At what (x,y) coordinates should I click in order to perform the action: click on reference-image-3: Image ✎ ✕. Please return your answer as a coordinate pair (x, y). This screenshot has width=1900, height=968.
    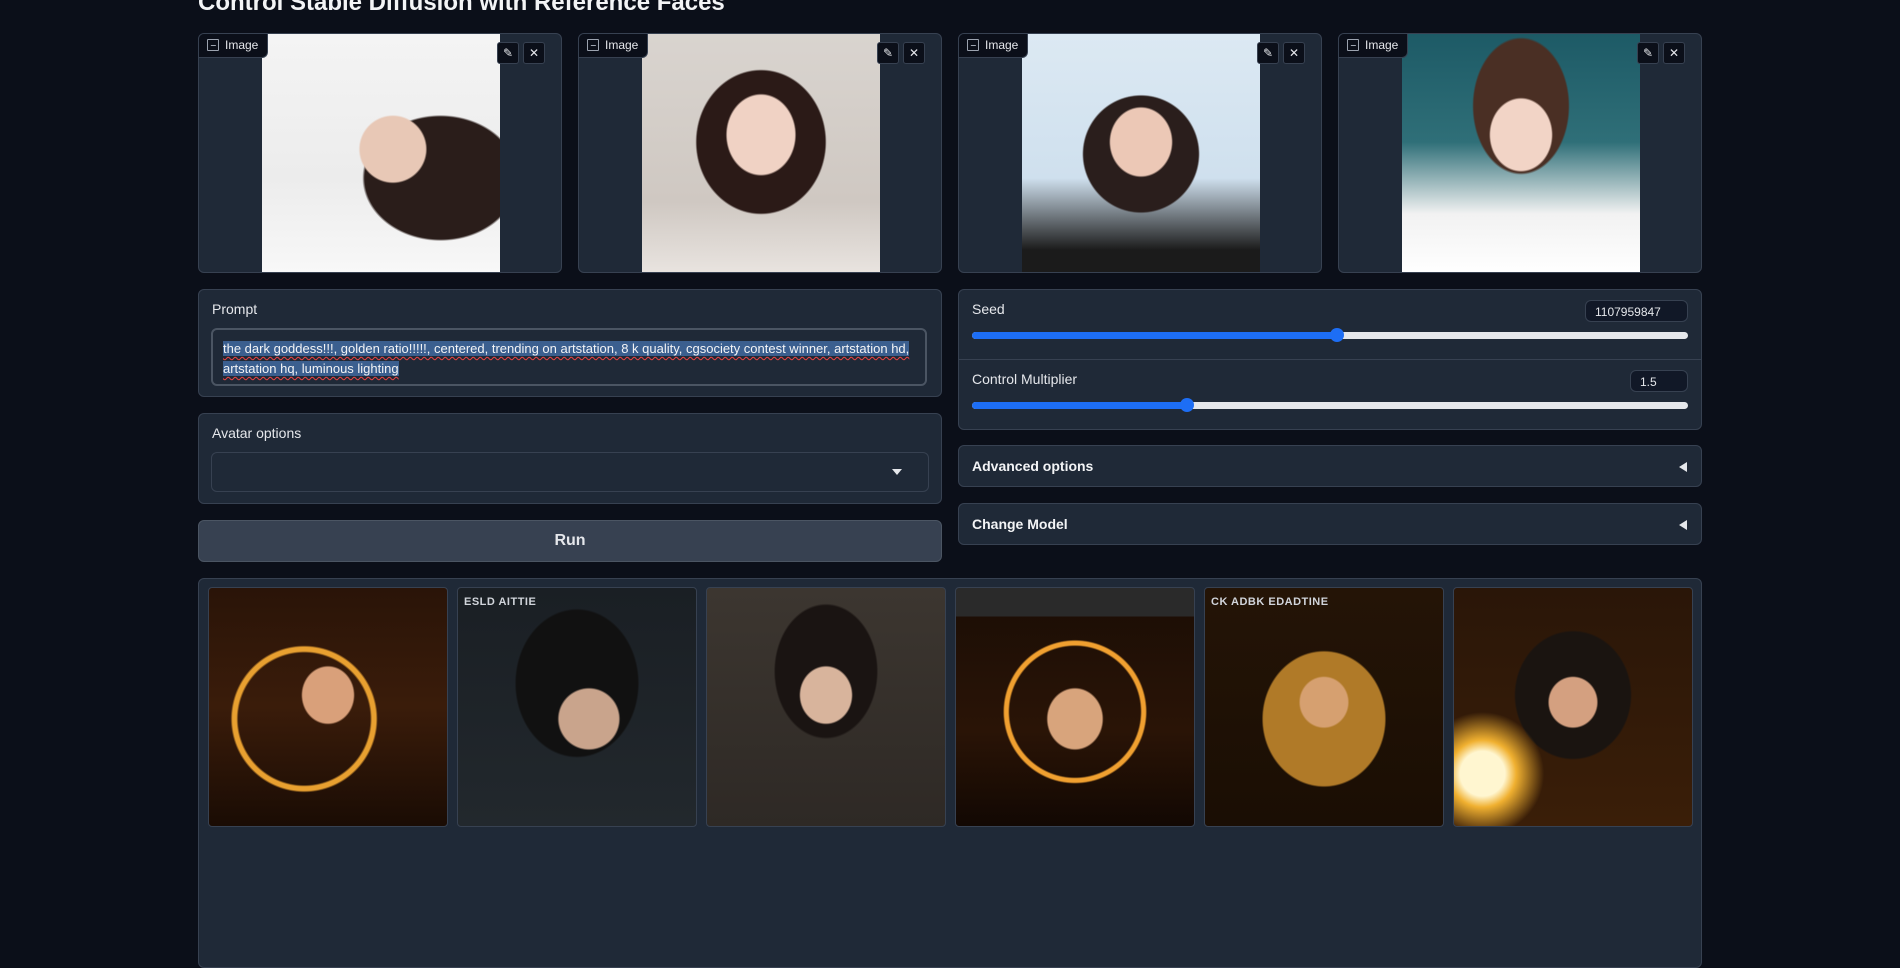
    Looking at the image, I should click on (1140, 153).